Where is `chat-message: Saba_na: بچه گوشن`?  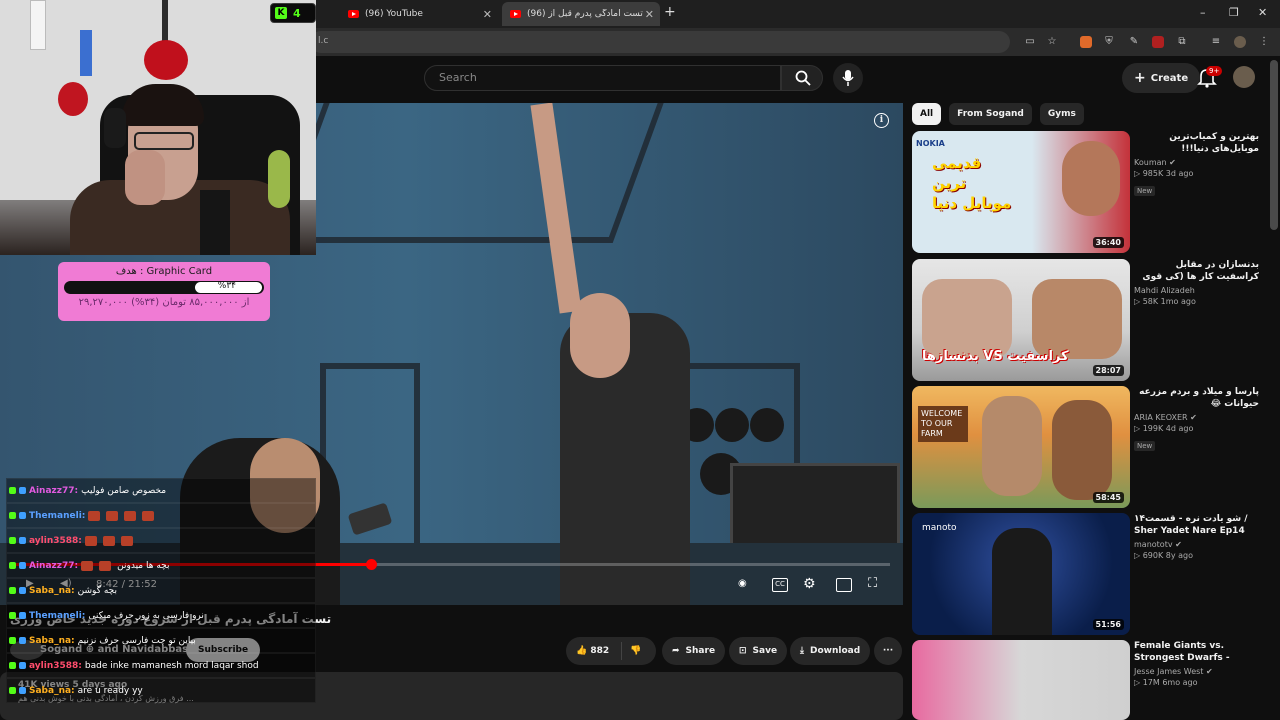
chat-message: Saba_na: بچه گوشن is located at coordinates (161, 590).